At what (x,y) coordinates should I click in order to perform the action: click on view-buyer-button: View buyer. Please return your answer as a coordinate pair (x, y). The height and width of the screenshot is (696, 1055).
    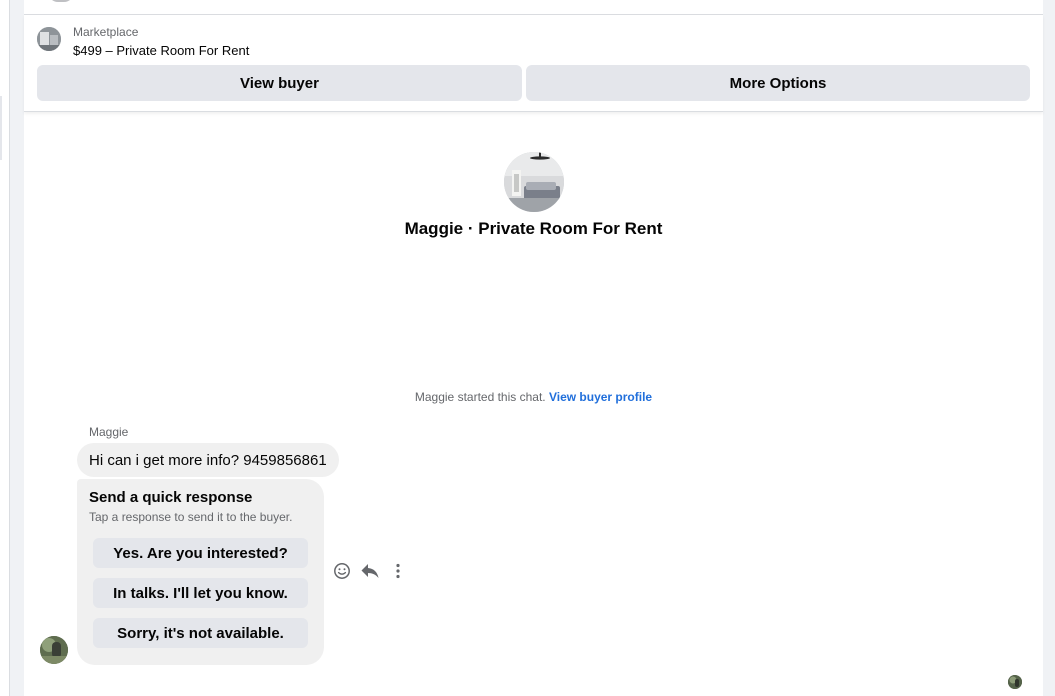
    Looking at the image, I should click on (279, 83).